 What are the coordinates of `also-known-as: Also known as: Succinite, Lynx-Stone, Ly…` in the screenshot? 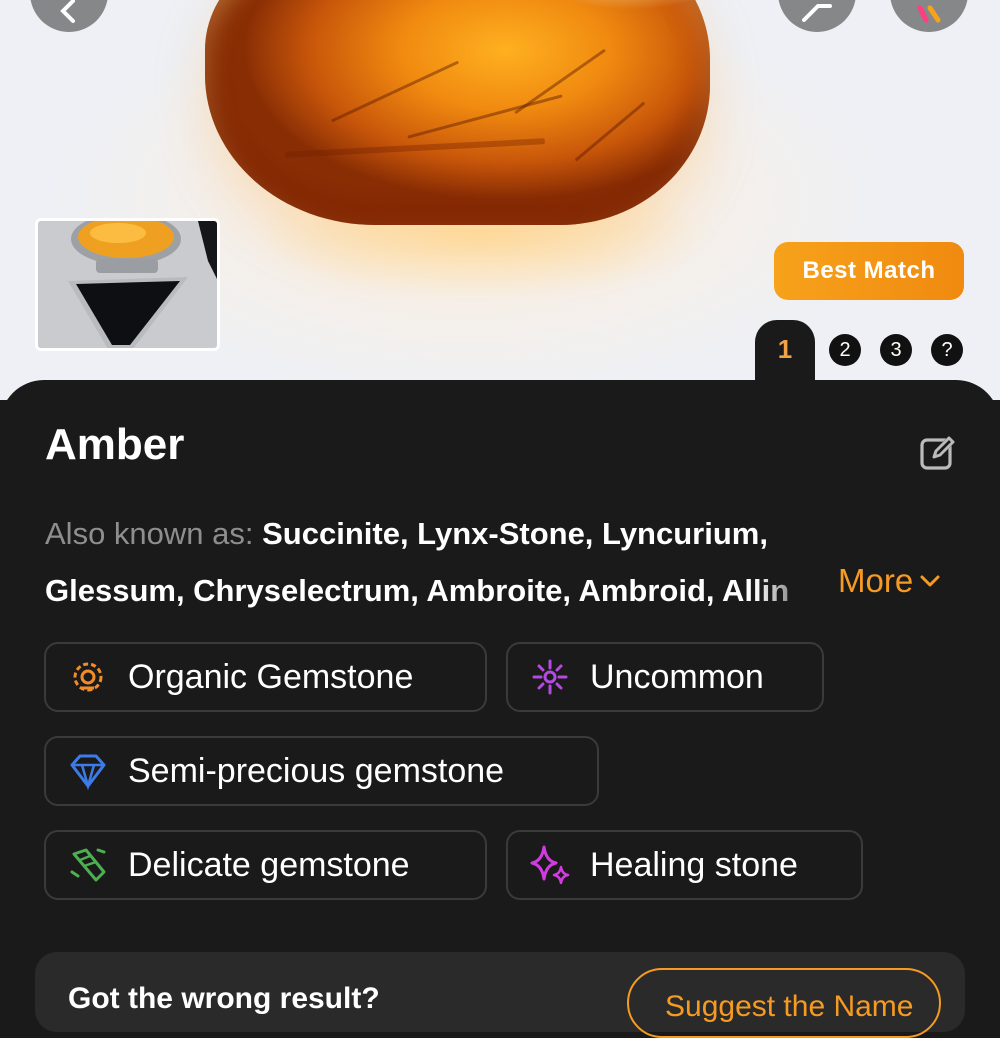 It's located at (502, 562).